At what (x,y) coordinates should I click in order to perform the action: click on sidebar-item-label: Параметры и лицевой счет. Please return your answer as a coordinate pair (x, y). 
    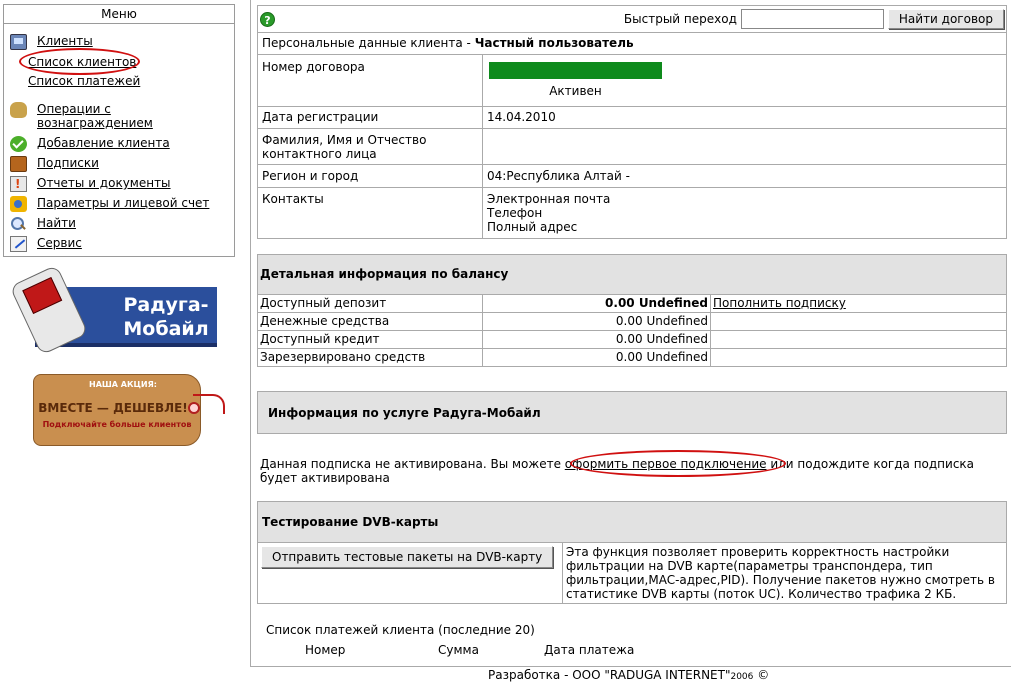
    Looking at the image, I should click on (123, 203).